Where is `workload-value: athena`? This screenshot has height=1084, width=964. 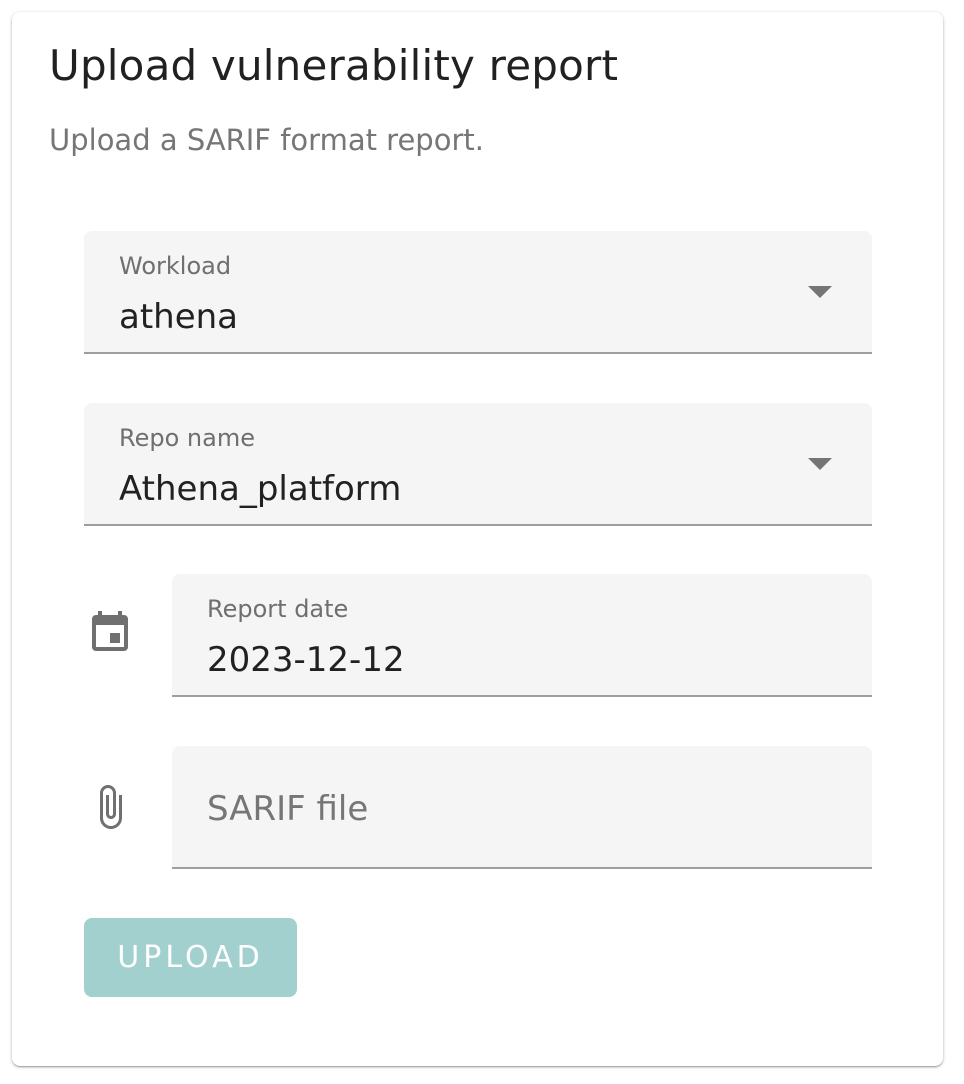
workload-value: athena is located at coordinates (179, 317).